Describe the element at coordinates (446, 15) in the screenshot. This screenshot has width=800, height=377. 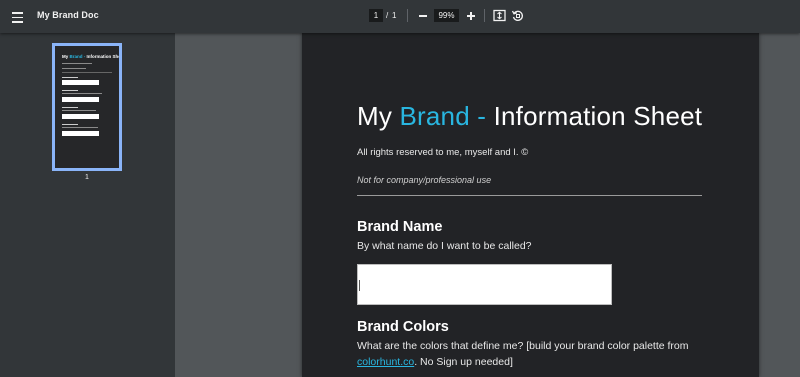
I see `zoom-level-input: 99%` at that location.